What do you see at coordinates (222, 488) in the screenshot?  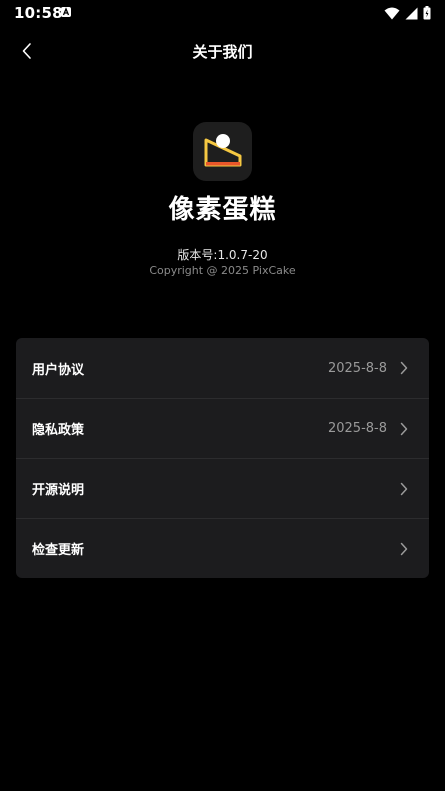 I see `open-source-row: 开源说明` at bounding box center [222, 488].